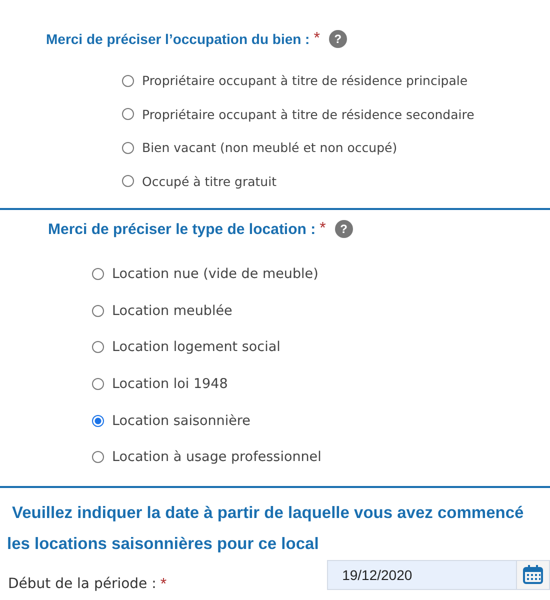 The height and width of the screenshot is (600, 550). I want to click on calendar-button, so click(533, 575).